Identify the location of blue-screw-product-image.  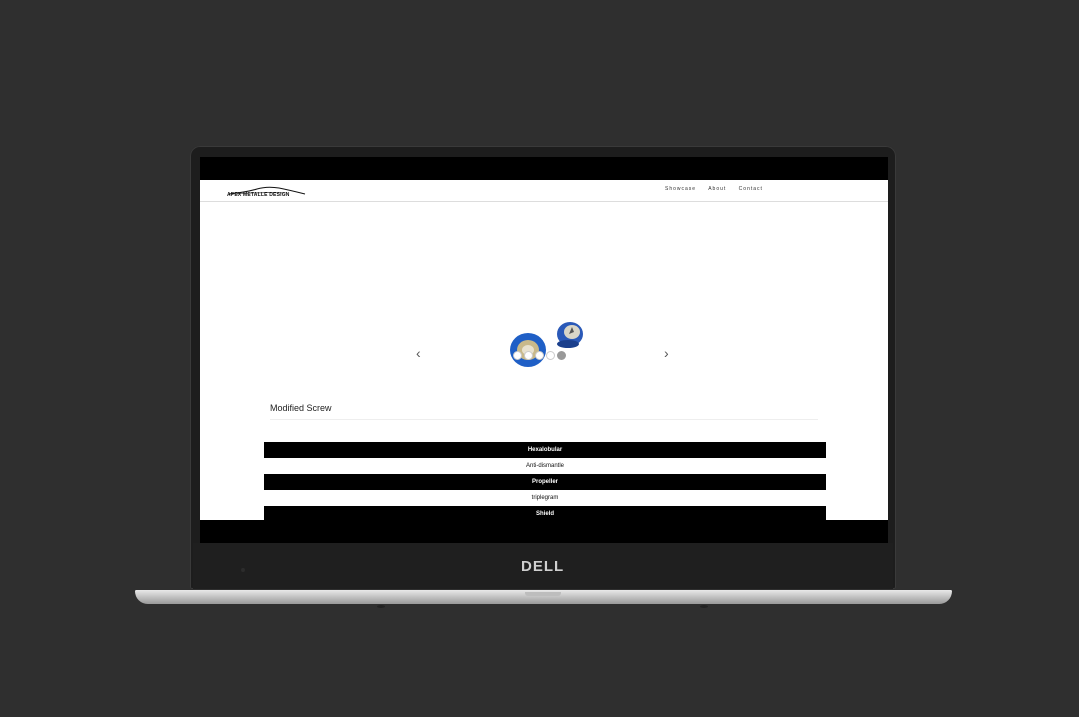
(546, 344).